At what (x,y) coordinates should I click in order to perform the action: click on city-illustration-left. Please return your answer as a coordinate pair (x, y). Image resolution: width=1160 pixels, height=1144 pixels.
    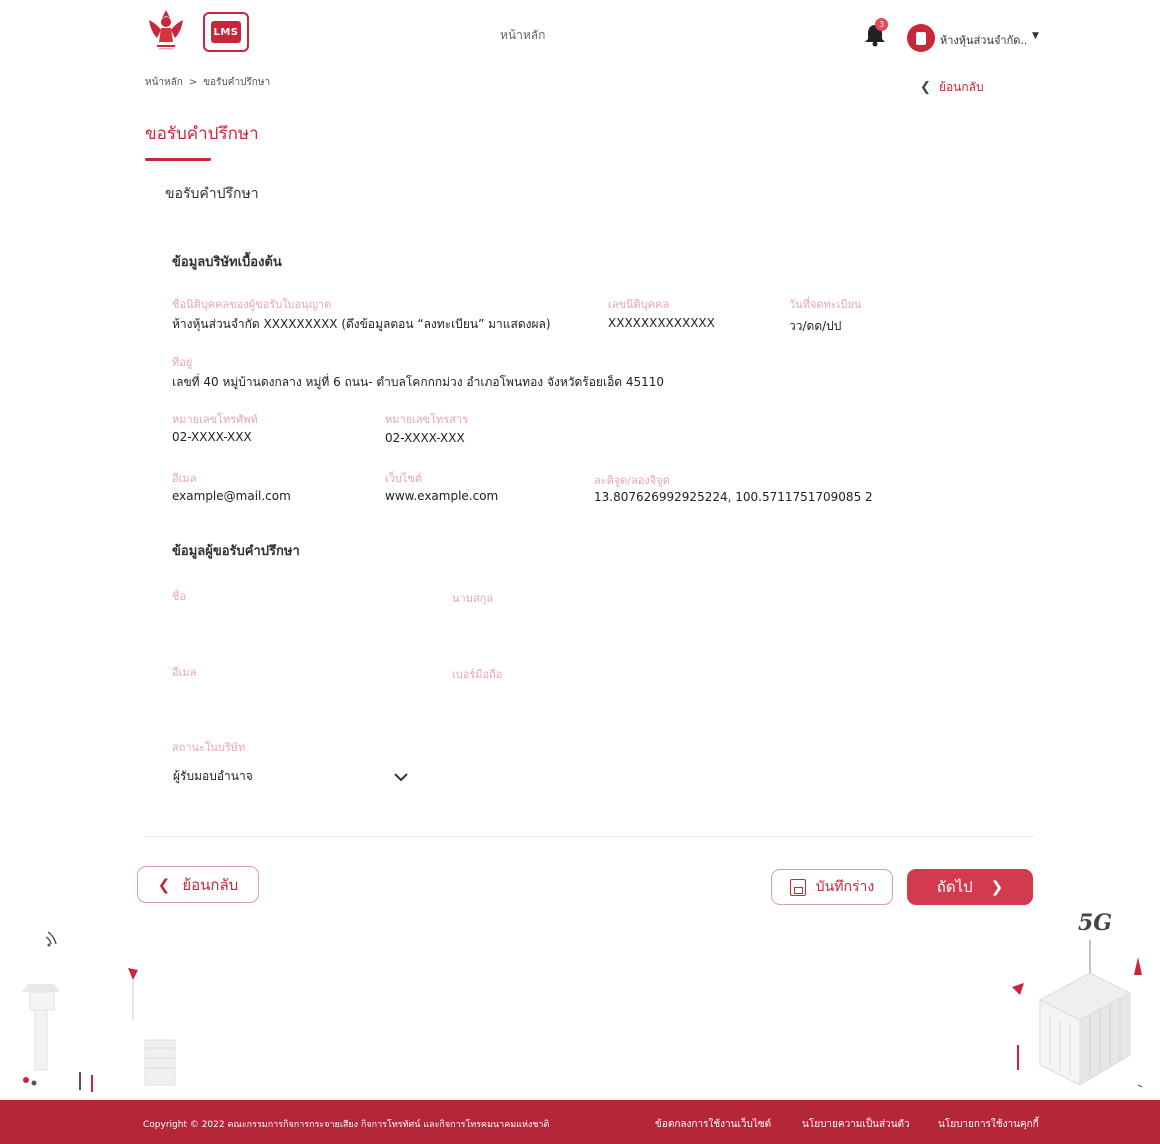
    Looking at the image, I should click on (99, 1011).